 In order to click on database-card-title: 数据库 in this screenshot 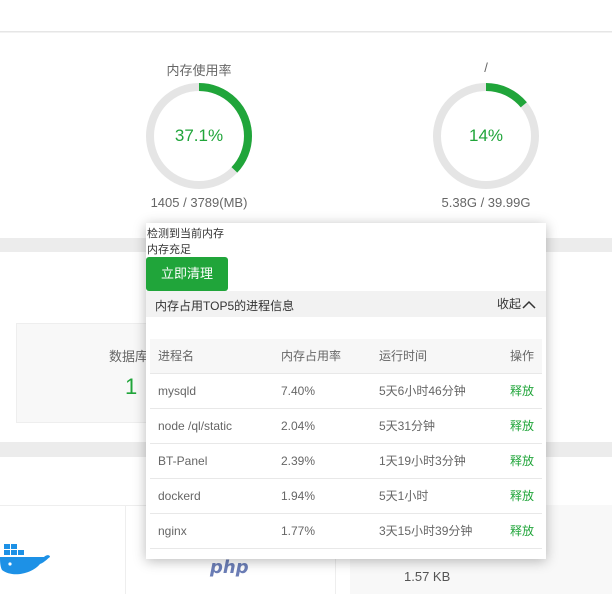, I will do `click(129, 356)`.